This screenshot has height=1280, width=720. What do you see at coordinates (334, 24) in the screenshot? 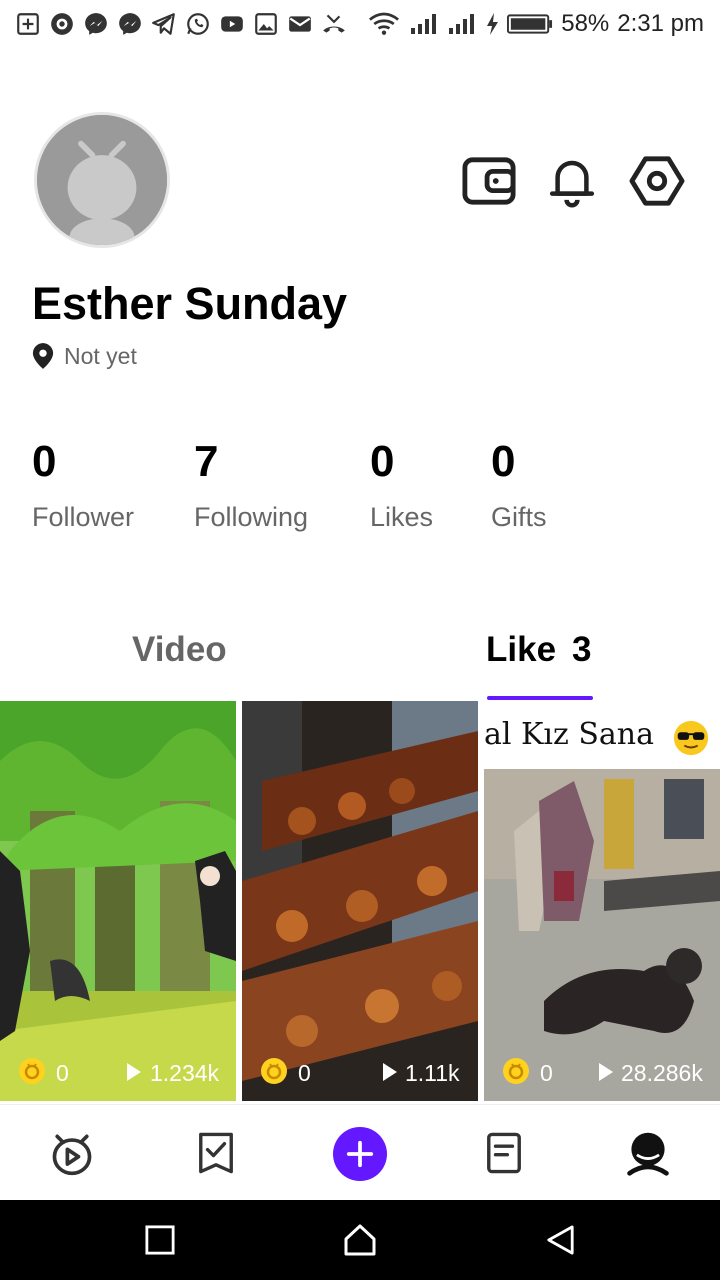
I see `missed-call-icon` at bounding box center [334, 24].